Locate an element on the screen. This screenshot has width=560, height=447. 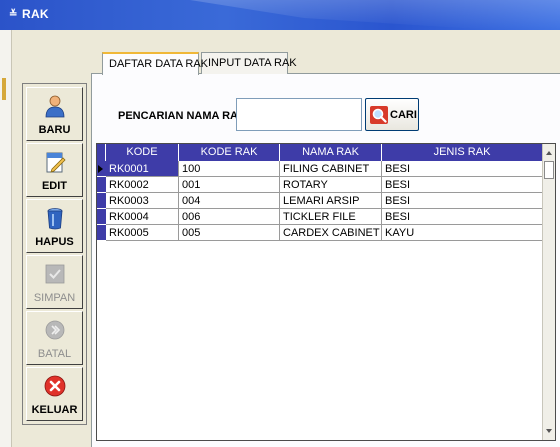
scroll-down-button is located at coordinates (549, 431).